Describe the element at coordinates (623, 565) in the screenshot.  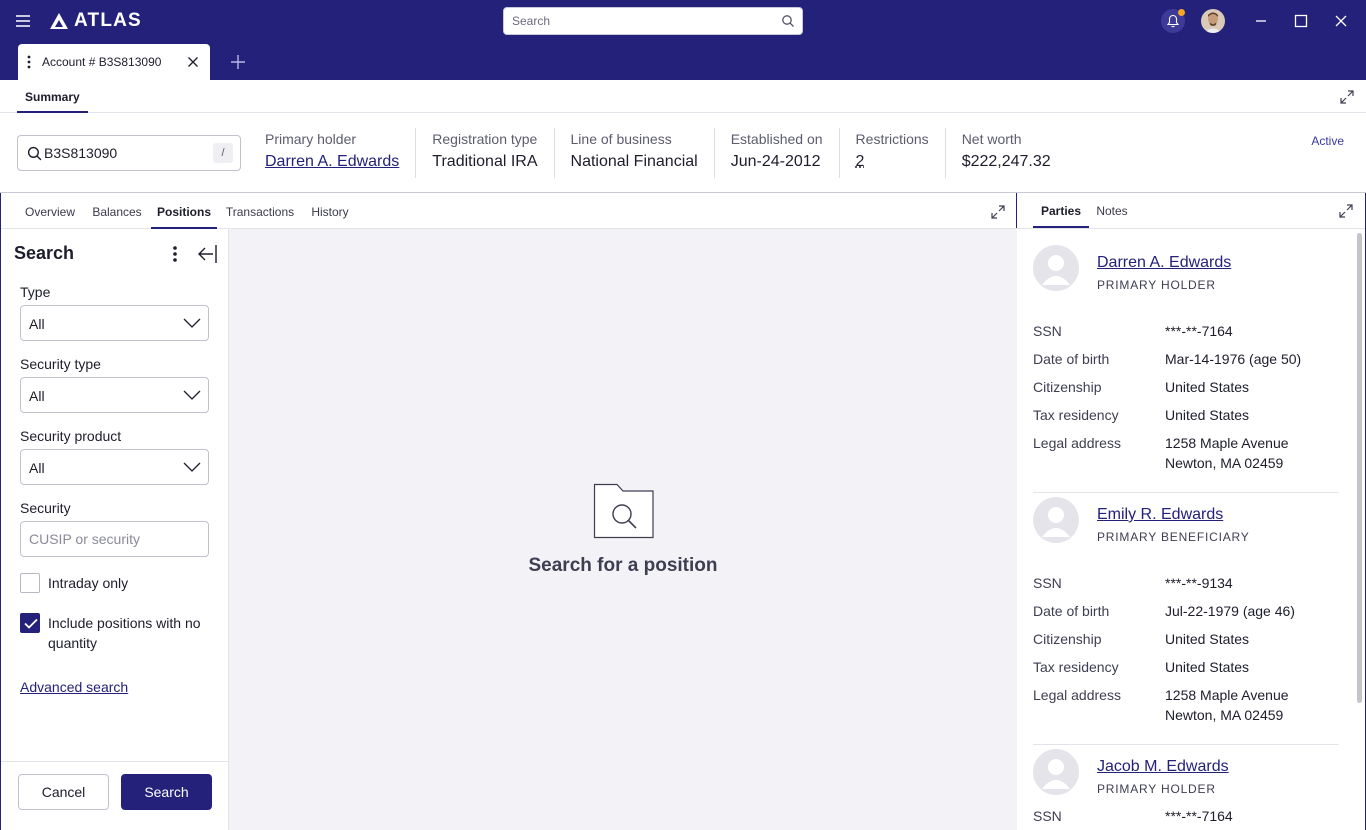
I see `empty-state-title: Search for a position` at that location.